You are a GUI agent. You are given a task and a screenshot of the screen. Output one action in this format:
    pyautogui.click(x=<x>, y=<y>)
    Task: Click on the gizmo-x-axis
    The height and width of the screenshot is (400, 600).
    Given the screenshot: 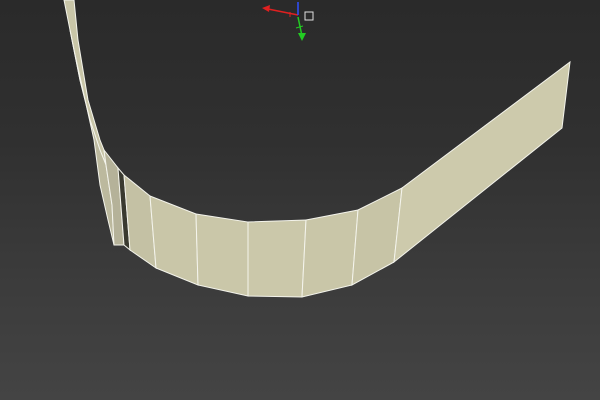 What is the action you would take?
    pyautogui.click(x=283, y=12)
    